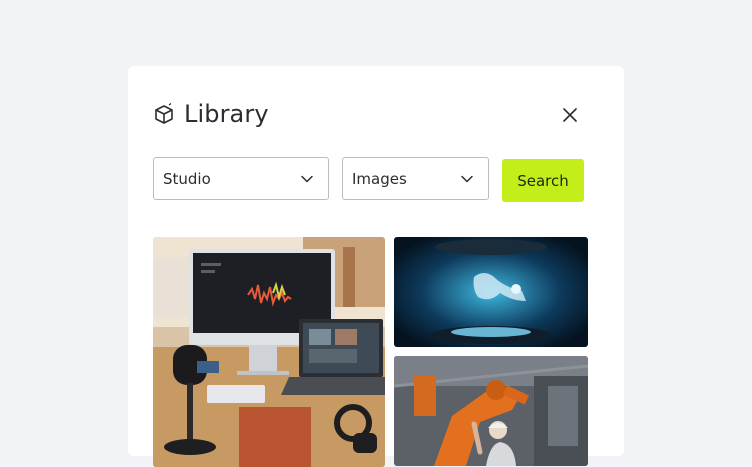 This screenshot has width=752, height=467. What do you see at coordinates (241, 178) in the screenshot?
I see `source-select: Studio` at bounding box center [241, 178].